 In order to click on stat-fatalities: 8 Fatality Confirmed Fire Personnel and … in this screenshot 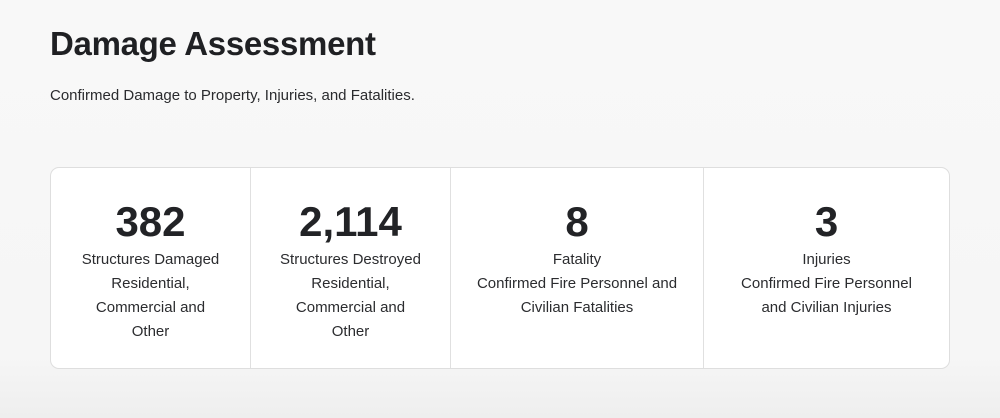, I will do `click(577, 268)`.